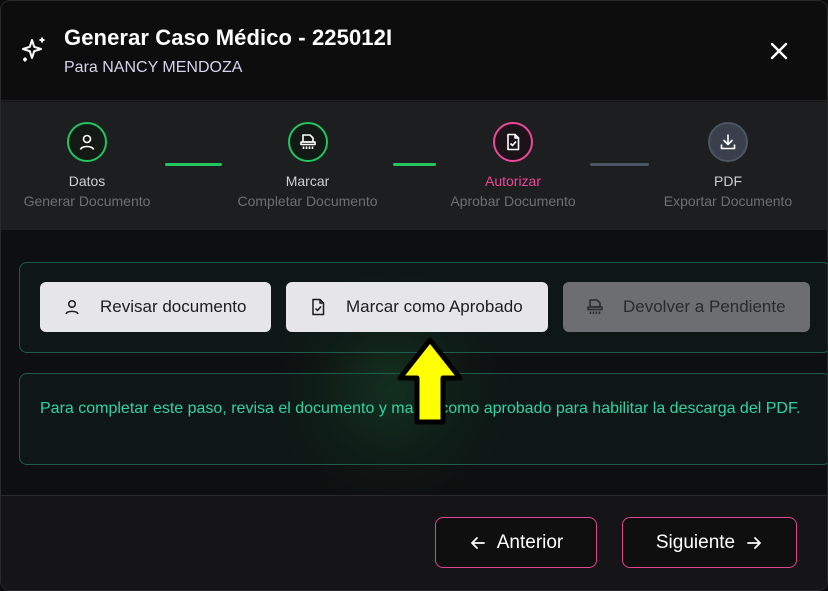 The height and width of the screenshot is (591, 828). I want to click on previous-button: Anterior, so click(516, 542).